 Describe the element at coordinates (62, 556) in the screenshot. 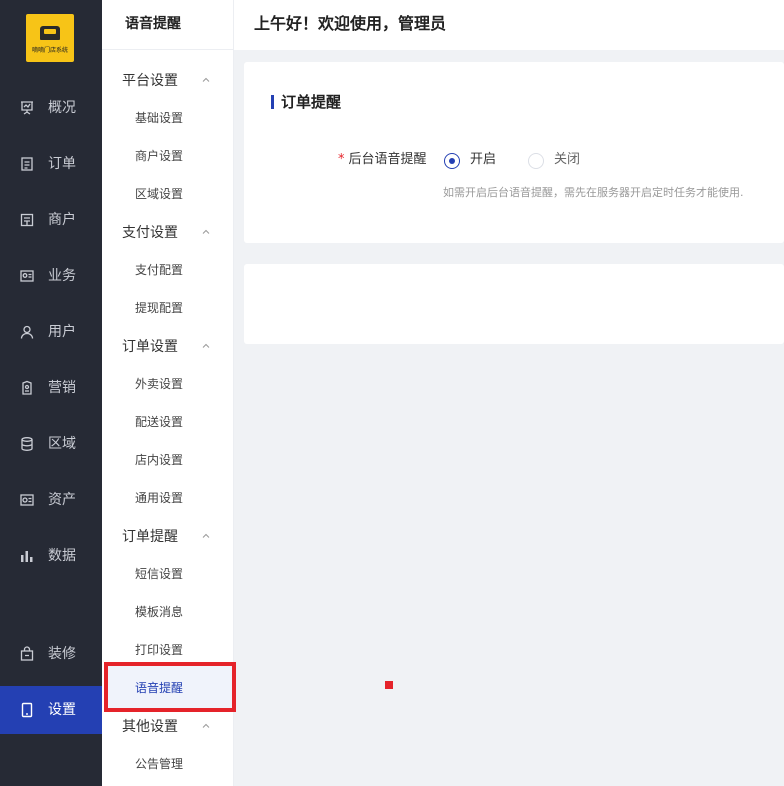

I see `nav-item-label: 数据` at that location.